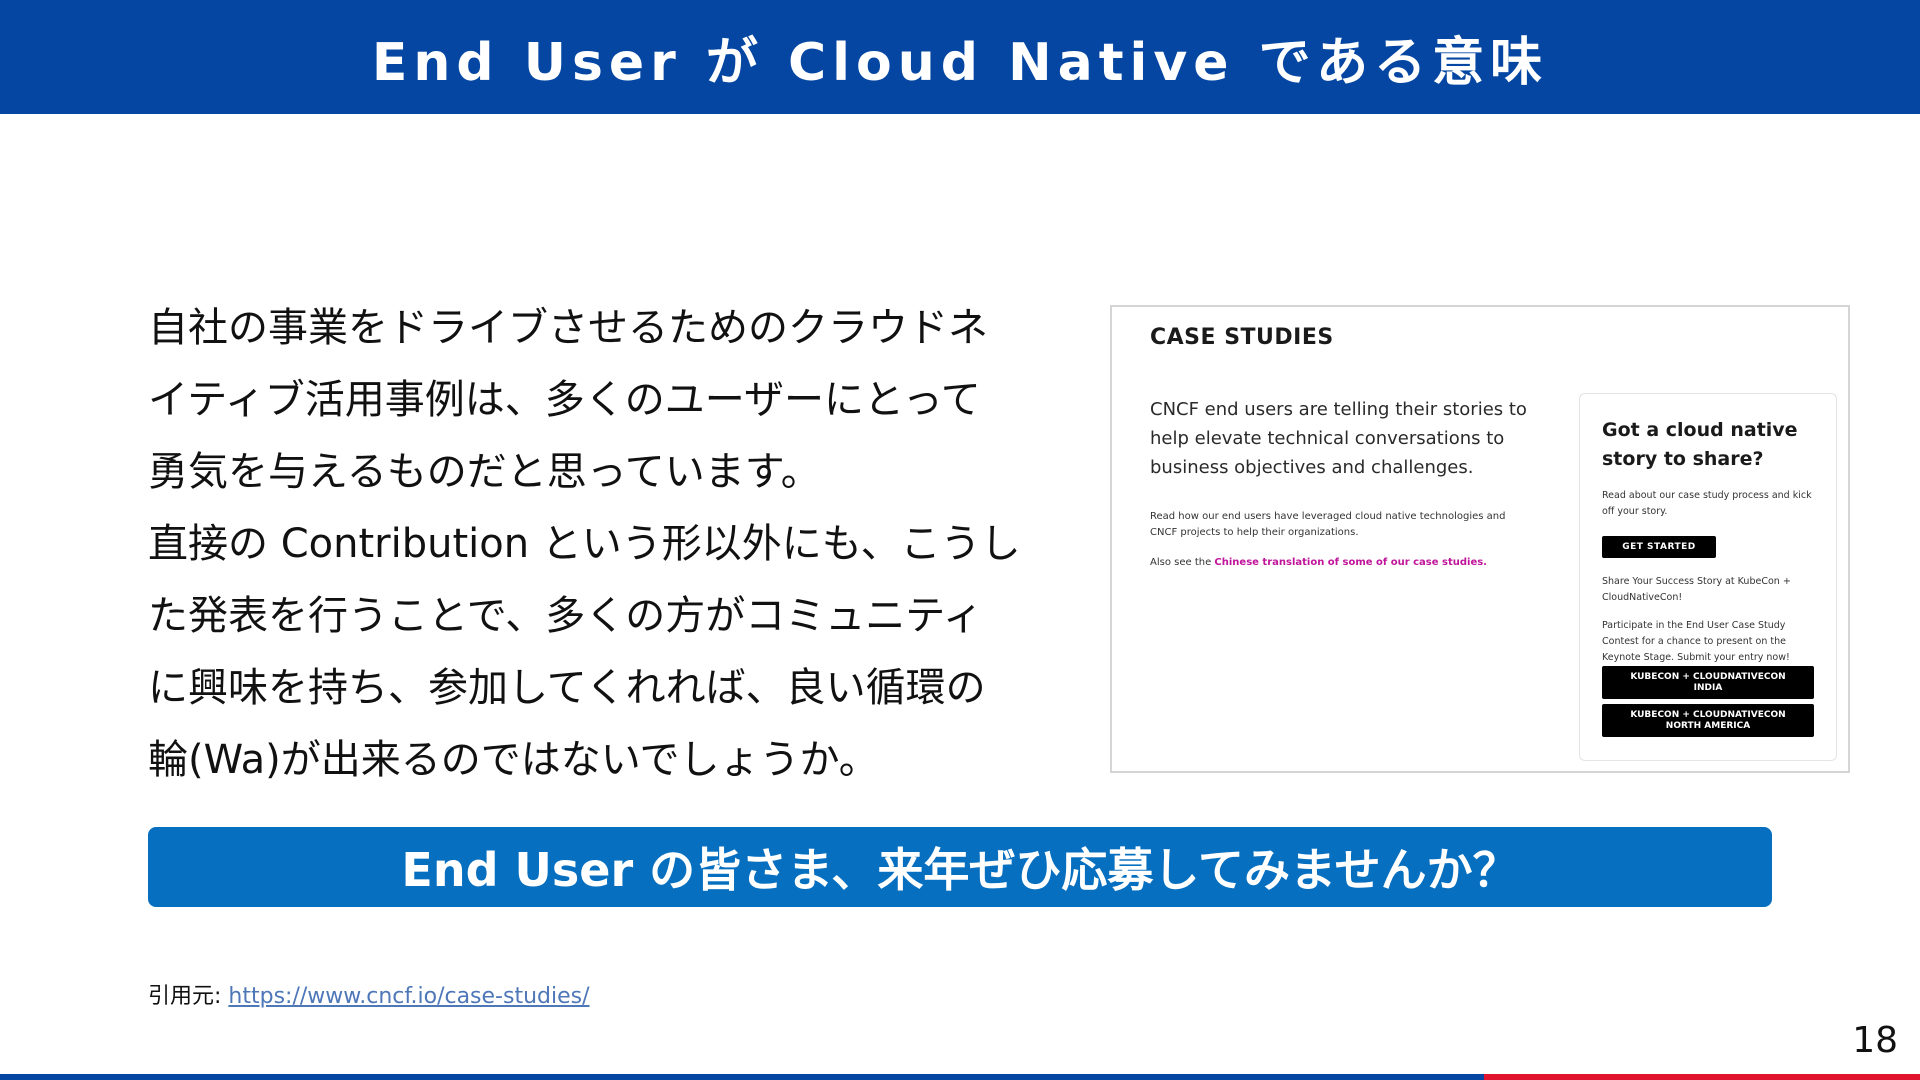 Image resolution: width=1920 pixels, height=1080 pixels. I want to click on kubecon-india-label: KUBECON + CLOUDNATIVECON INDIA, so click(1708, 682).